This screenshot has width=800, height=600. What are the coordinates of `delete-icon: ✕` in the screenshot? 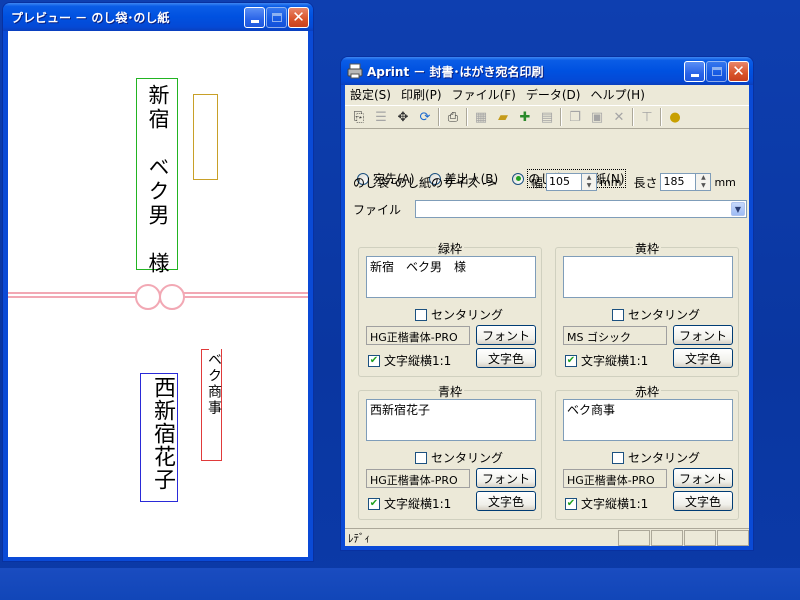 It's located at (619, 117).